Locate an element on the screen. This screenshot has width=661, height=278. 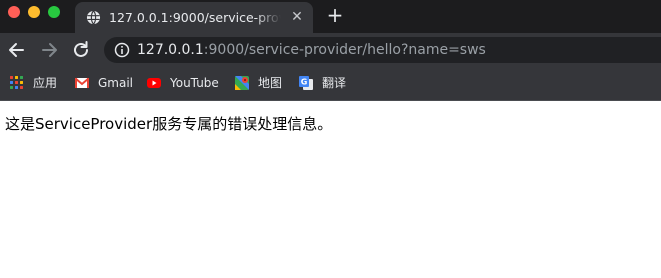
bookmark-youtube: YouTube is located at coordinates (186, 83).